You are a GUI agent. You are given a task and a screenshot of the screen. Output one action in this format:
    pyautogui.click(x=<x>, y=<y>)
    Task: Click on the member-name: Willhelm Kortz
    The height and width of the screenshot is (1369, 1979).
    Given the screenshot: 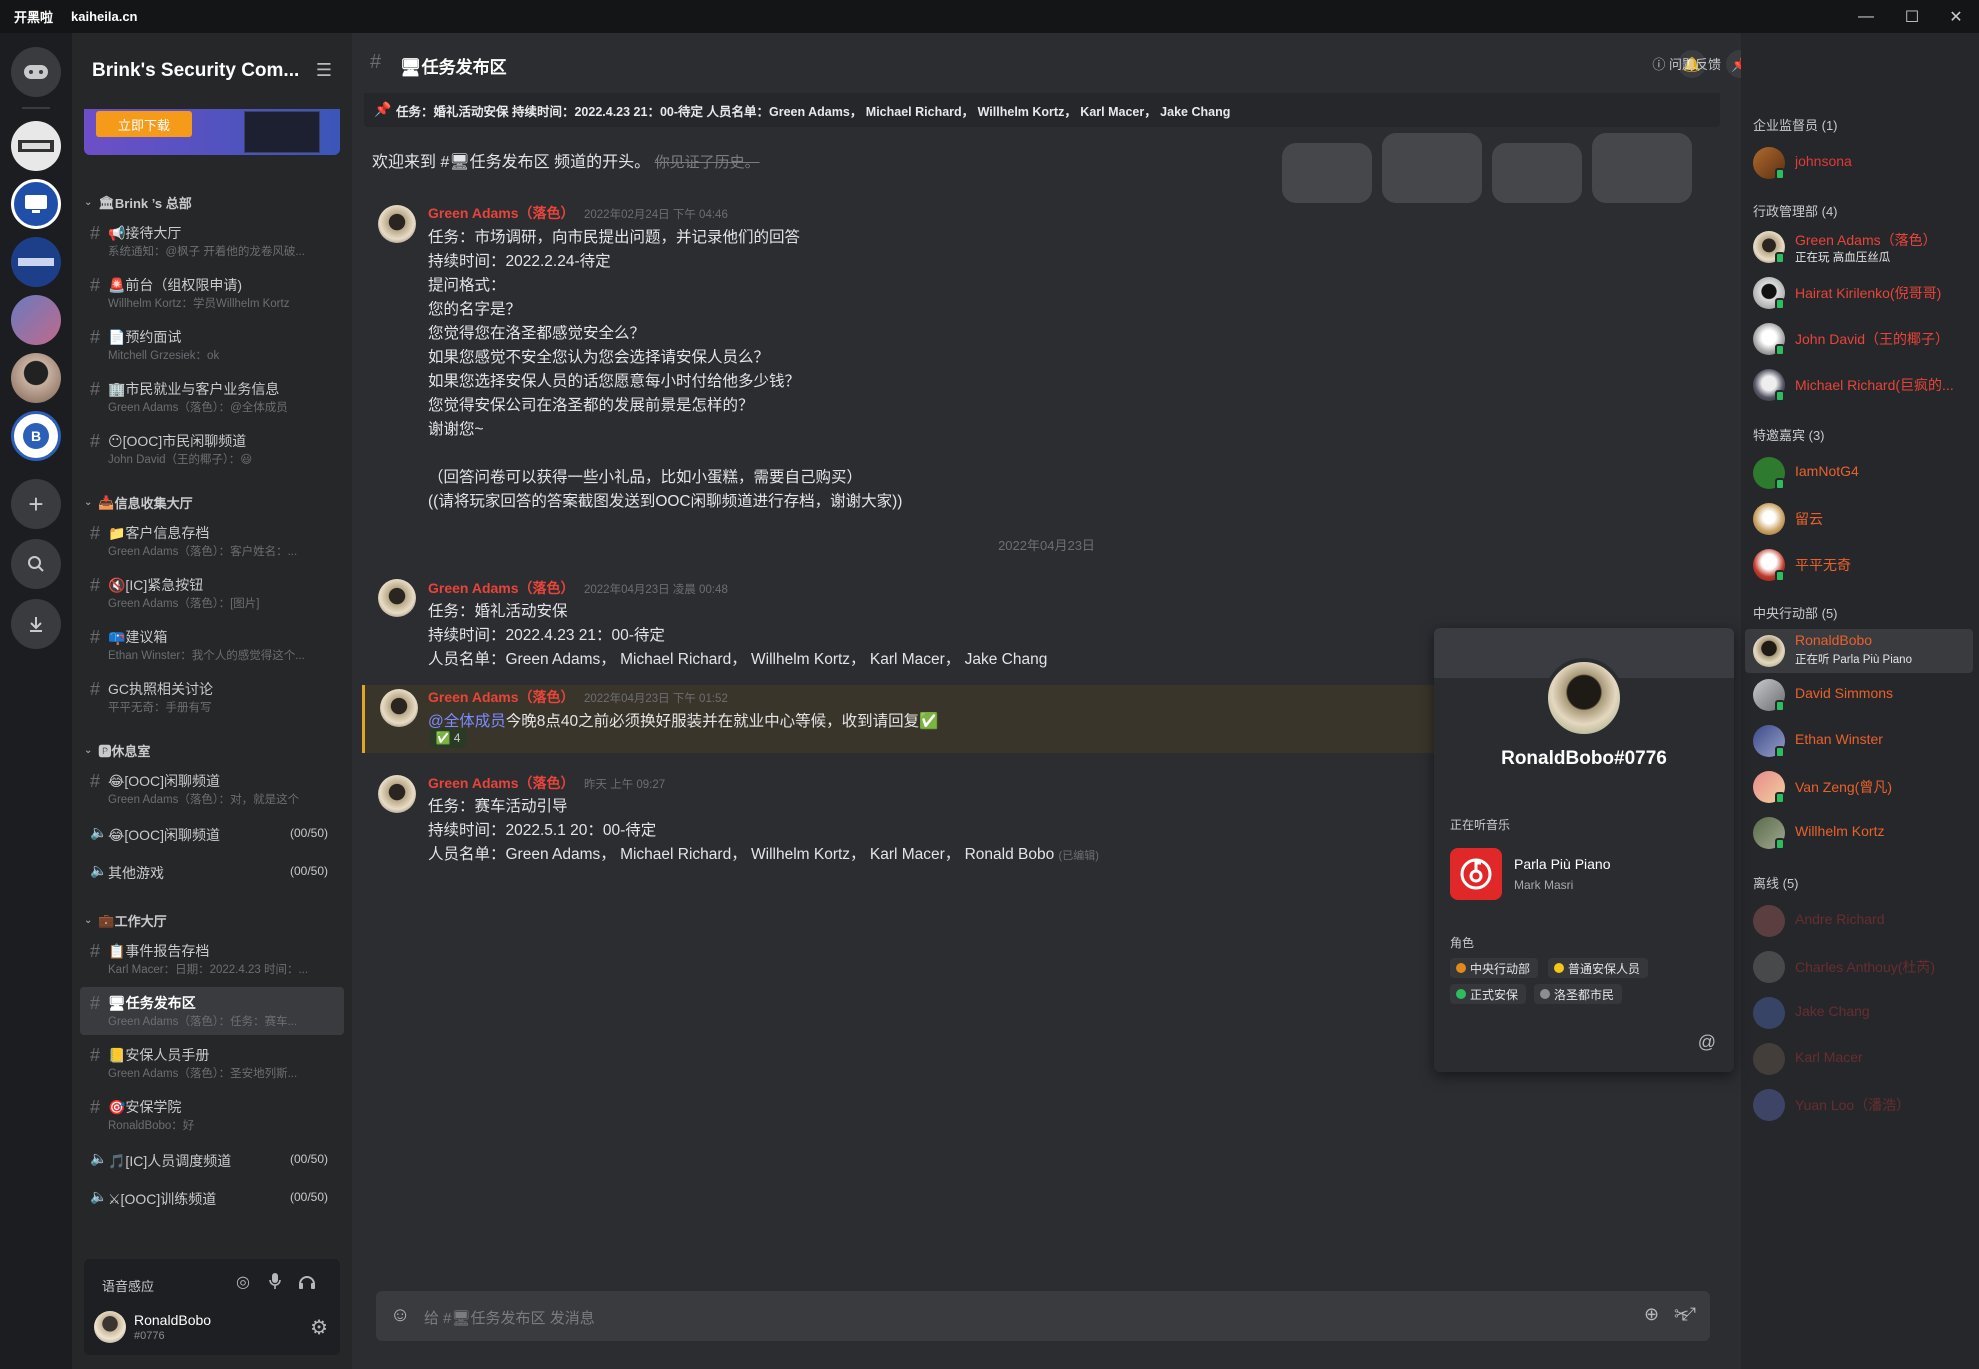 What is the action you would take?
    pyautogui.click(x=1840, y=831)
    